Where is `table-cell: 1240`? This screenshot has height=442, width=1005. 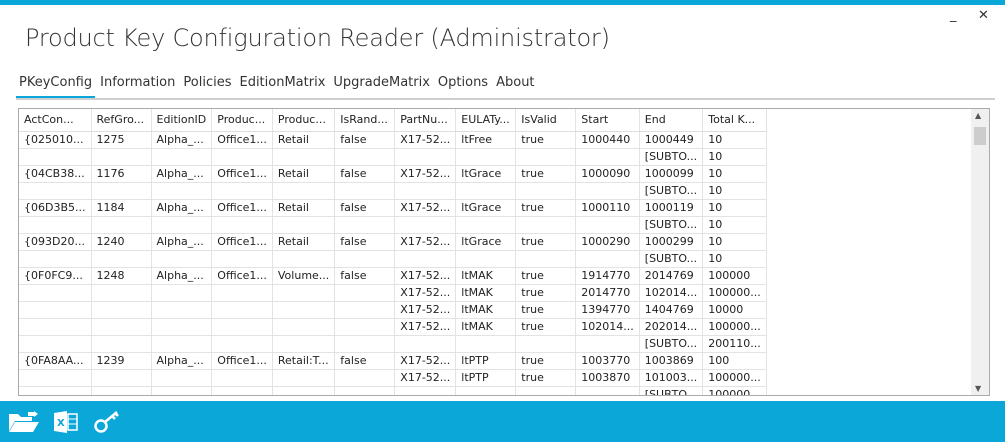
table-cell: 1240 is located at coordinates (121, 242).